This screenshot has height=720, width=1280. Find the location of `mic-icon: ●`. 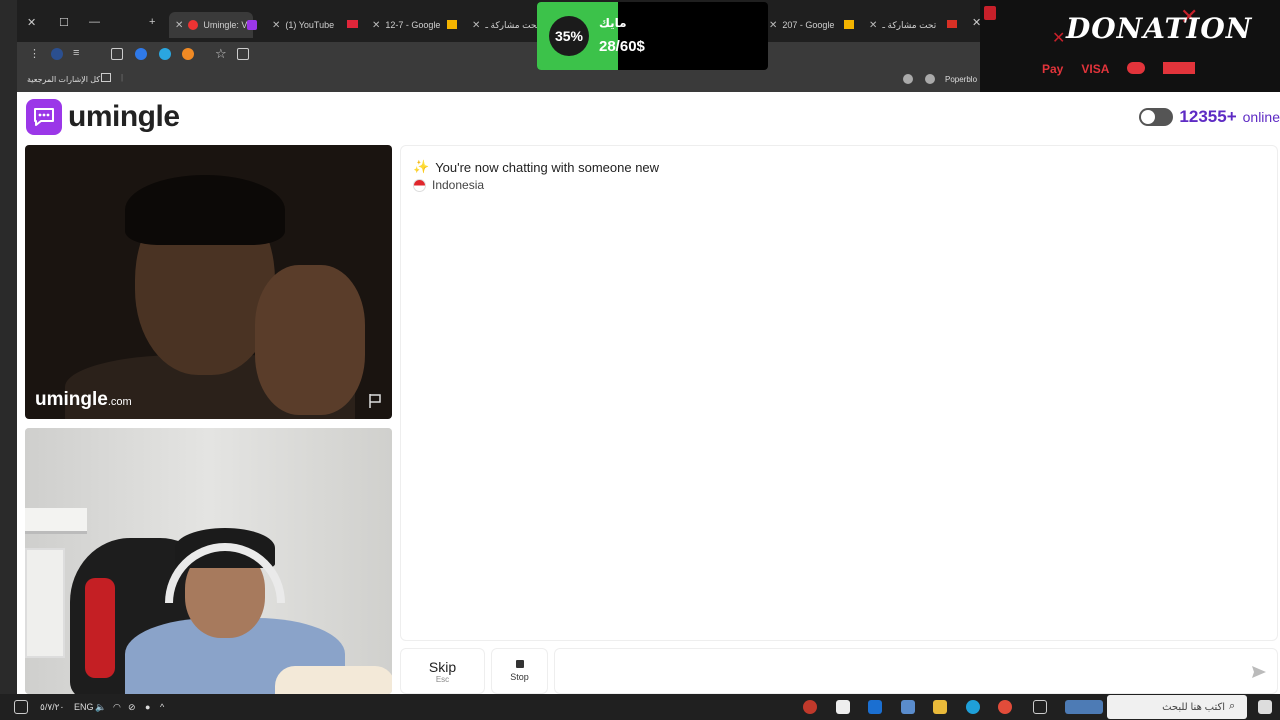

mic-icon: ● is located at coordinates (147, 707).